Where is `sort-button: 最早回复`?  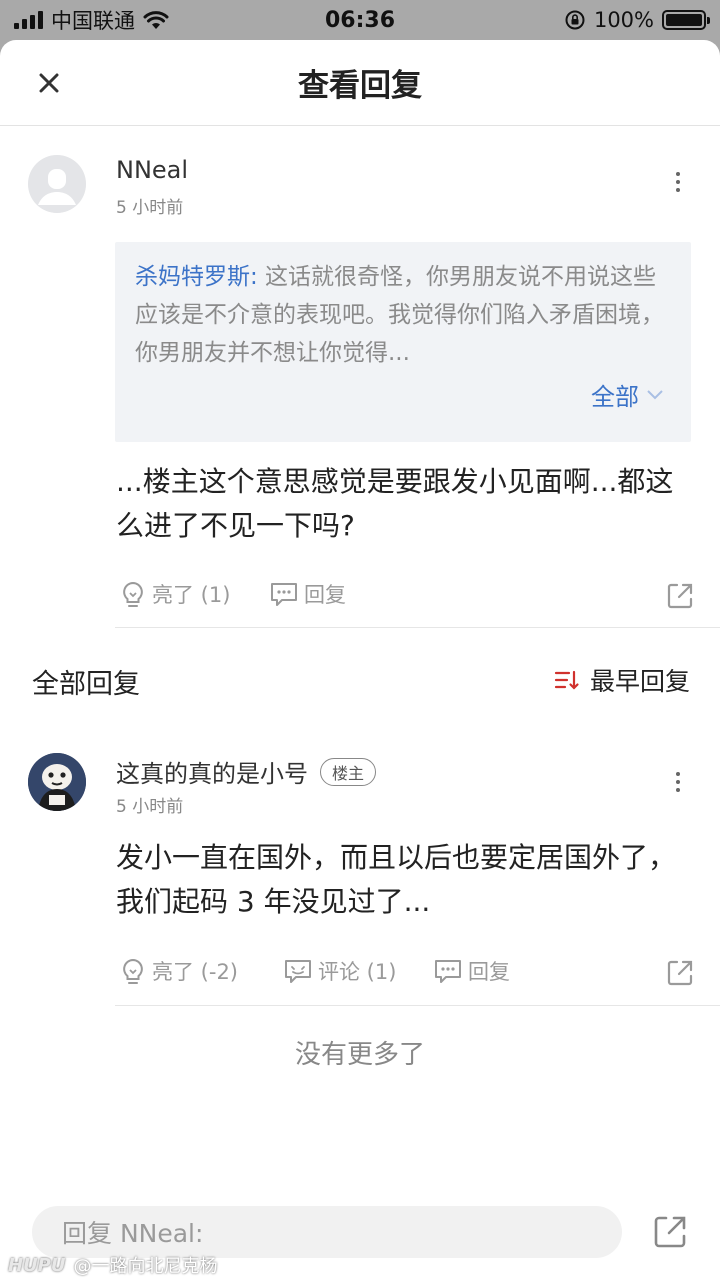
sort-button: 最早回复 is located at coordinates (622, 680).